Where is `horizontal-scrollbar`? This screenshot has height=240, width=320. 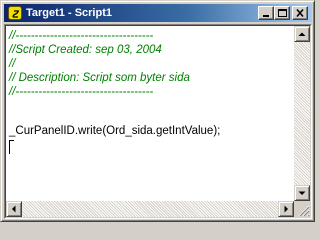 horizontal-scrollbar is located at coordinates (150, 209).